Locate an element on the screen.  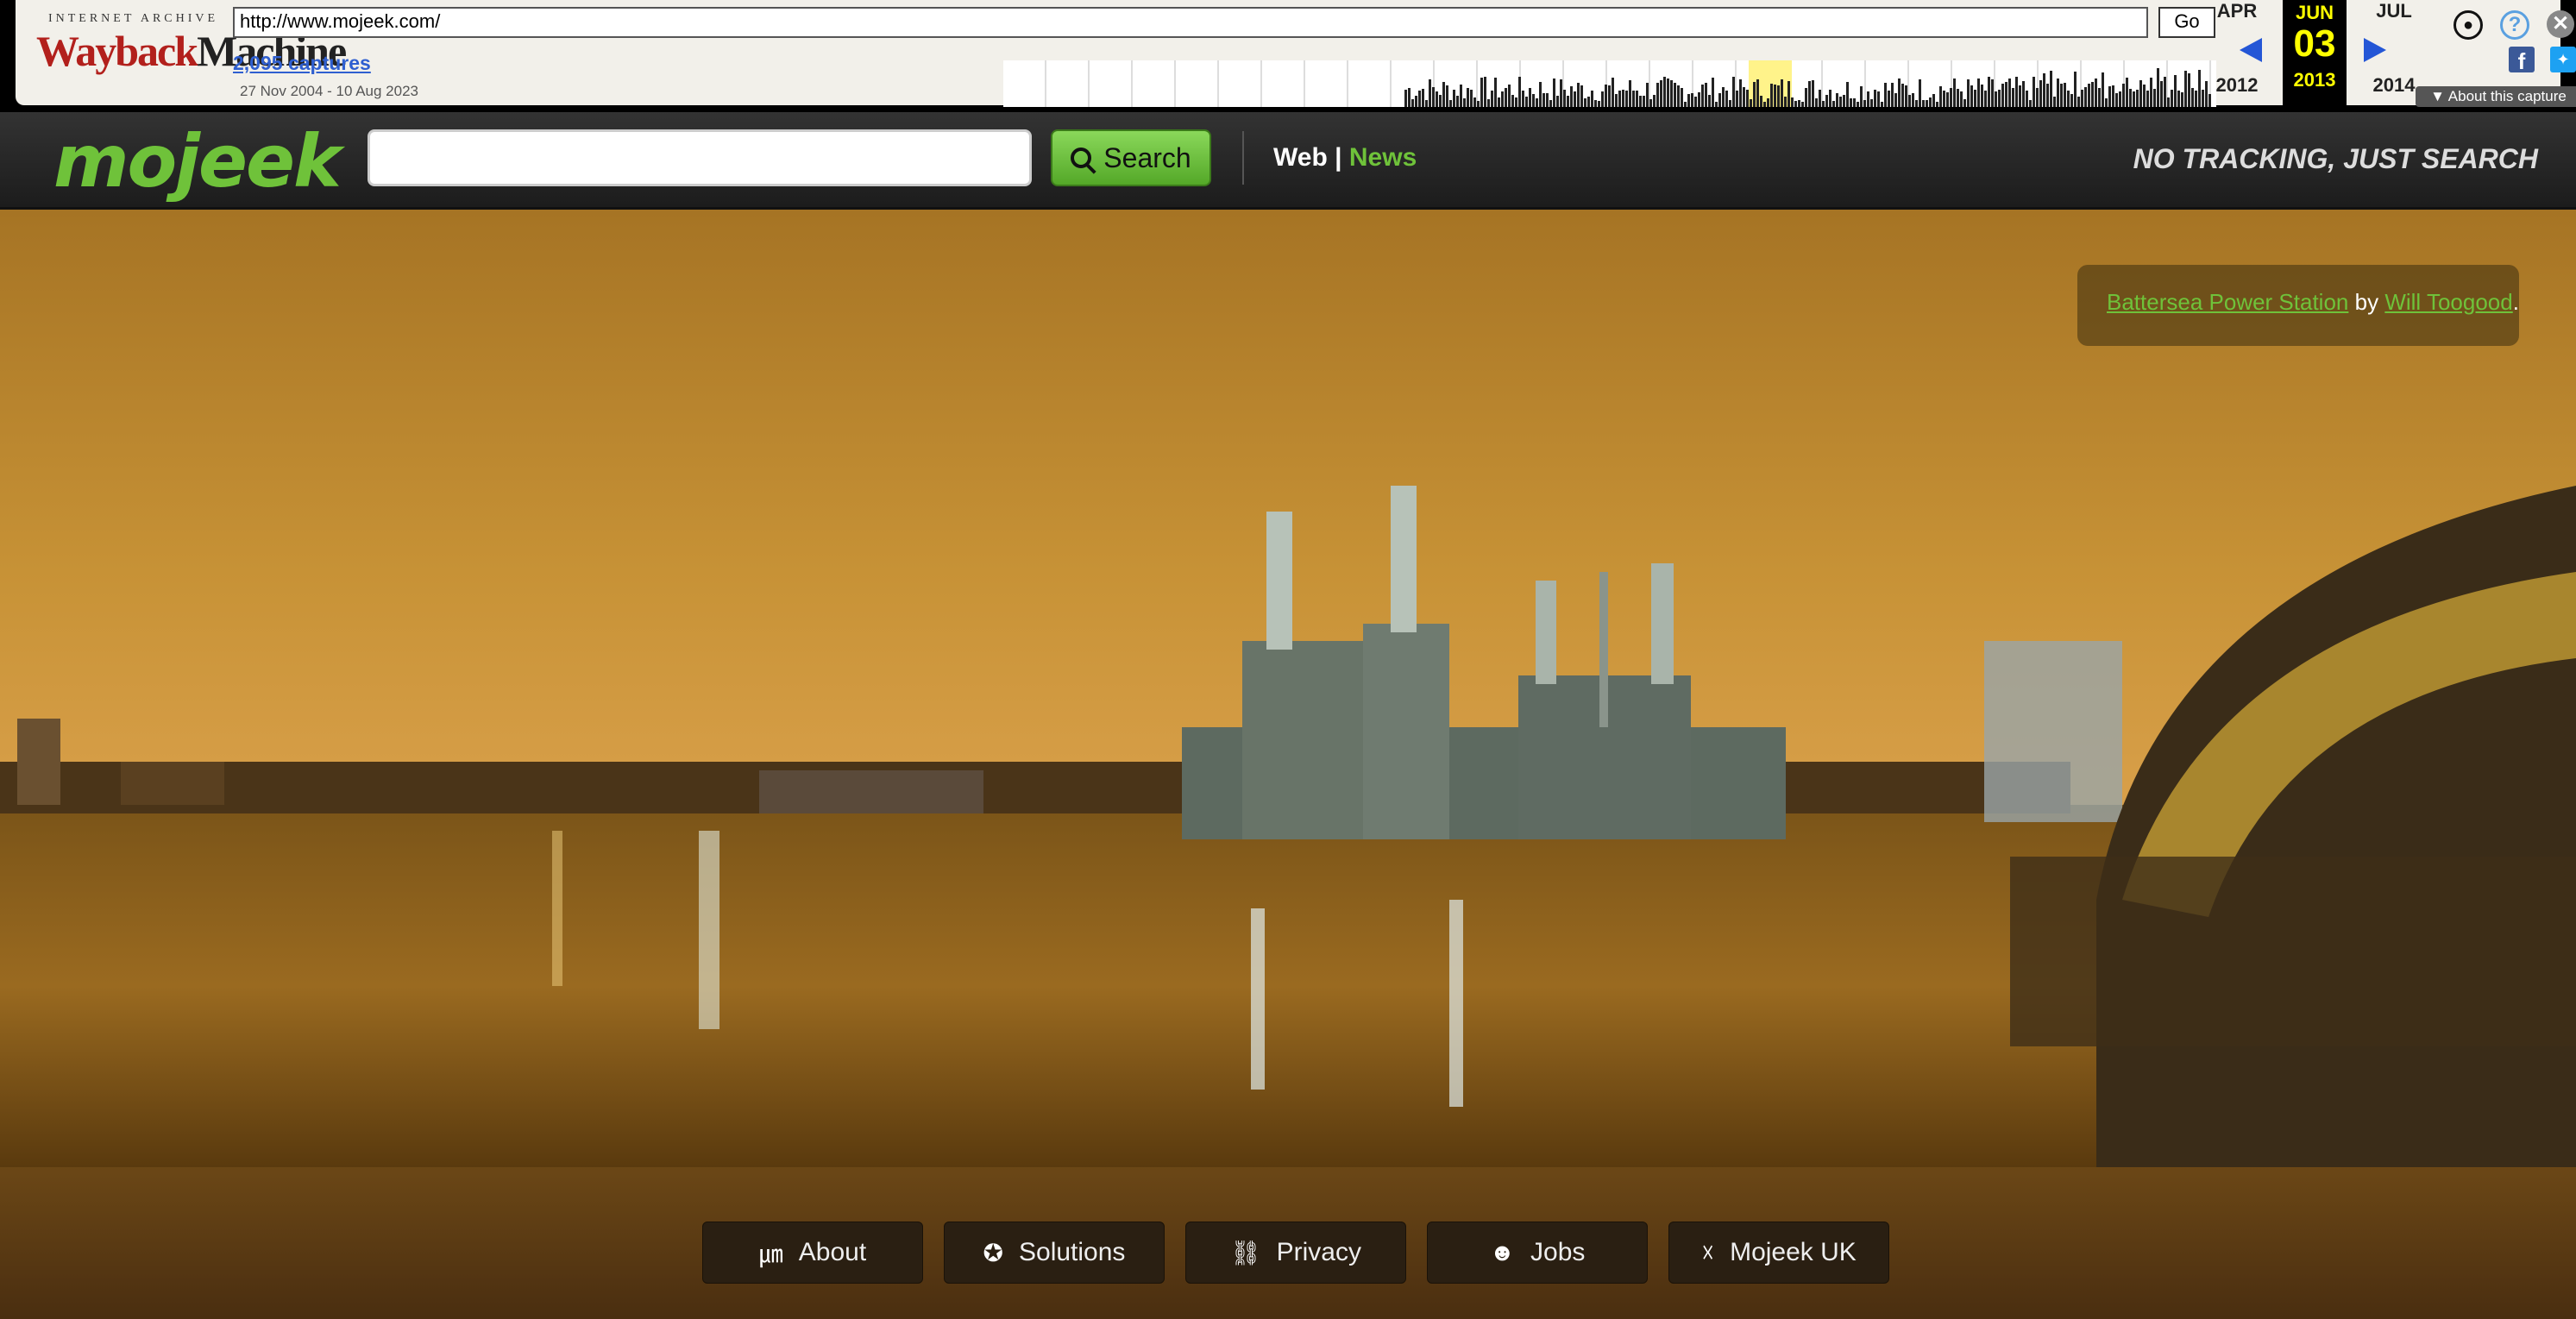
next-capture-arrow-icon is located at coordinates (2375, 50).